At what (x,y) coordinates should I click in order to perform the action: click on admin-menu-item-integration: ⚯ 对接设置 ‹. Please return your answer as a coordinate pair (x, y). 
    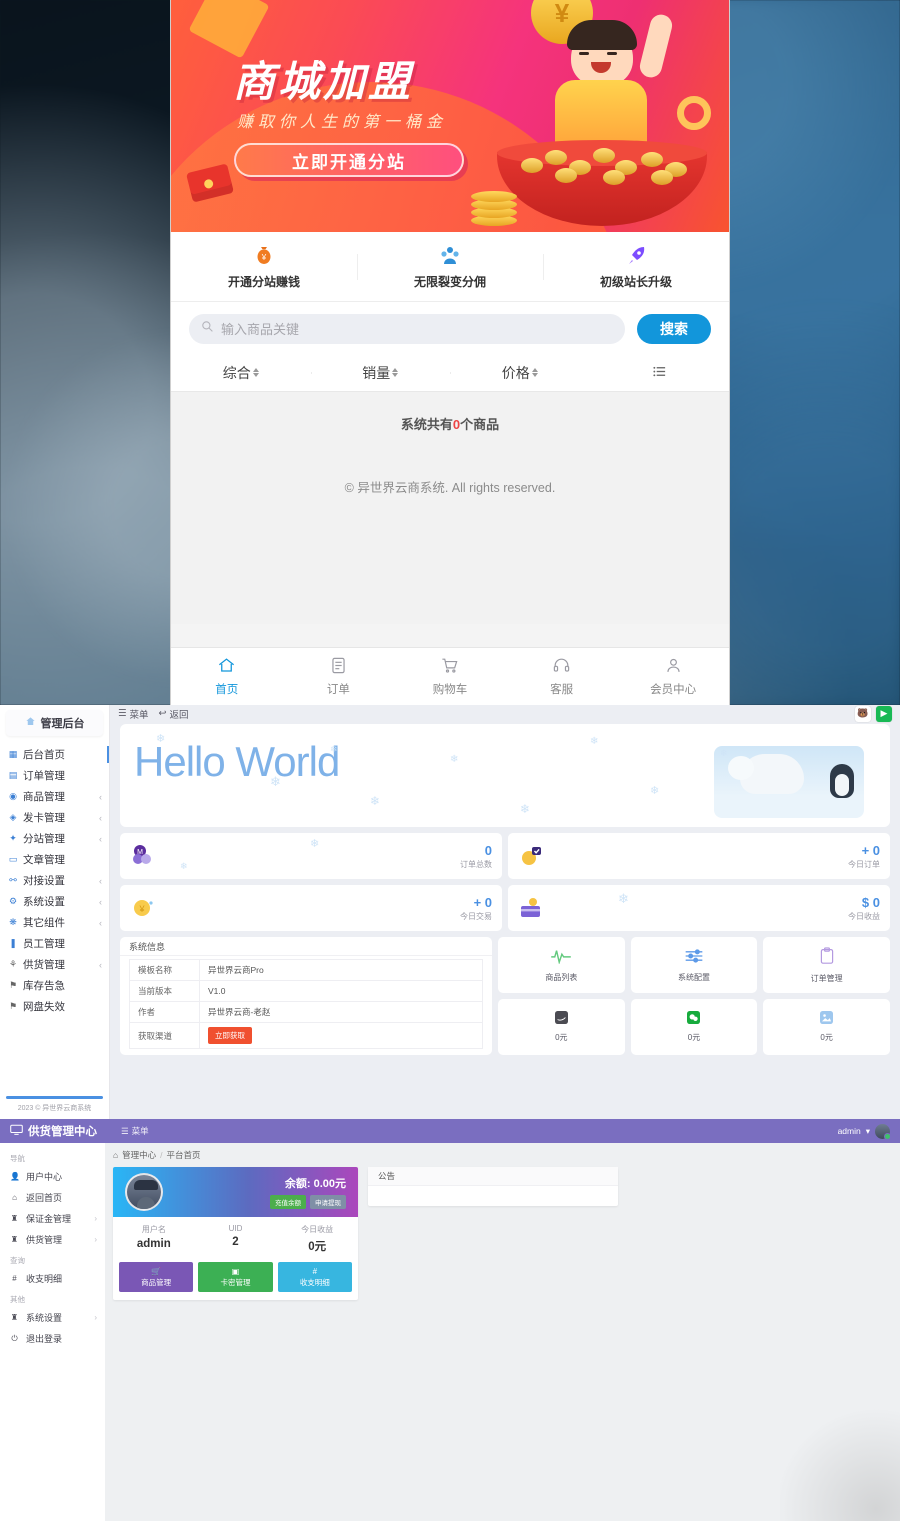
    Looking at the image, I should click on (54, 880).